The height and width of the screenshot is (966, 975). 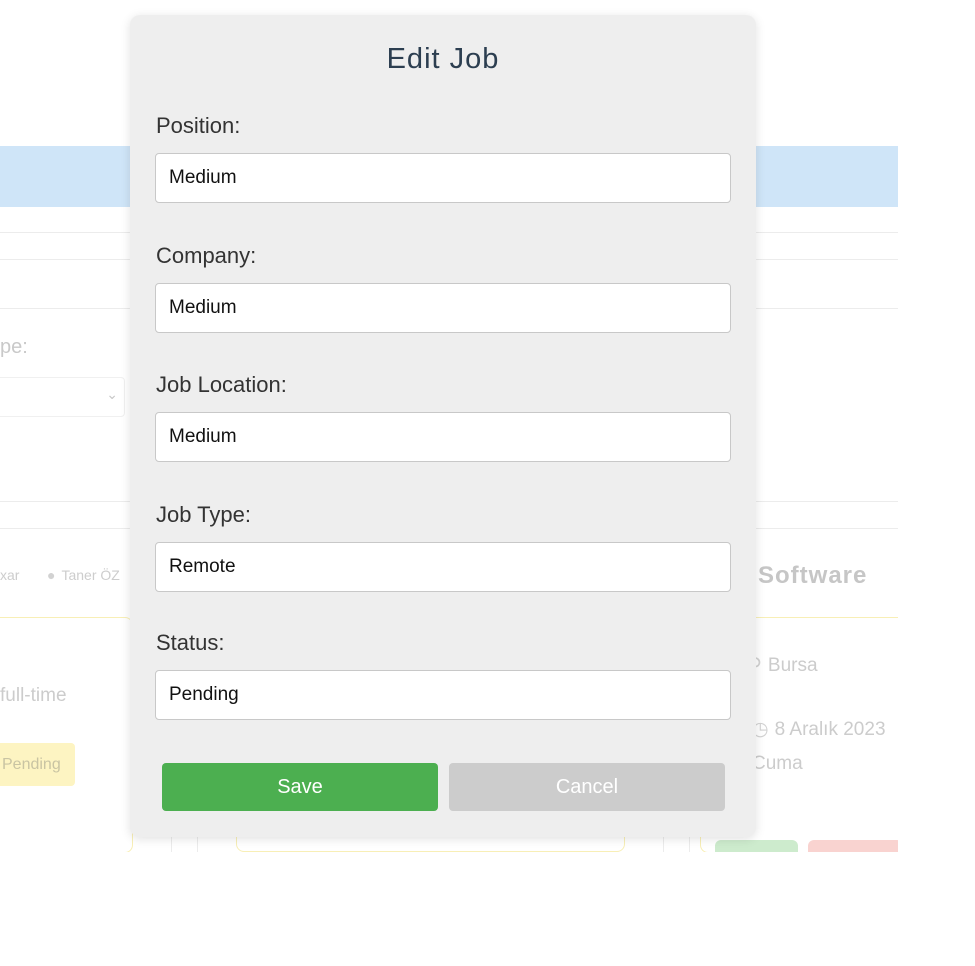 I want to click on delete-button, so click(x=853, y=846).